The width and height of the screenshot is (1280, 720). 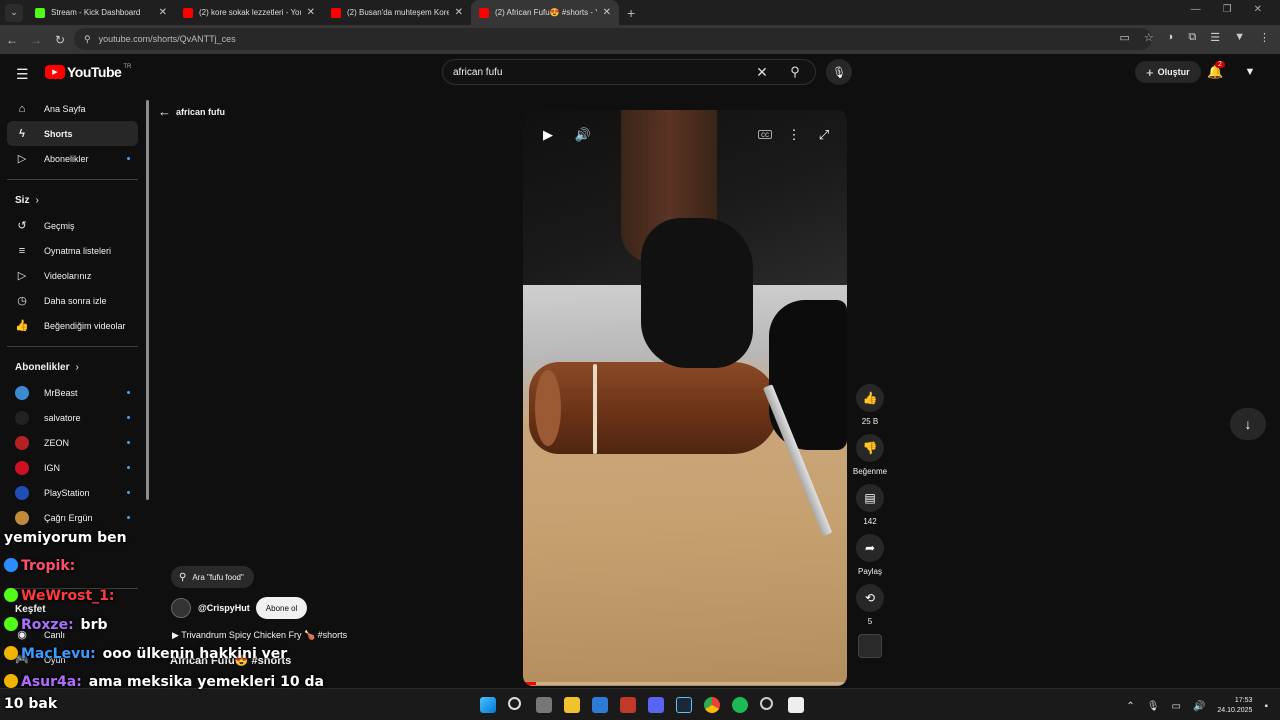 I want to click on divider, so click(x=72, y=346).